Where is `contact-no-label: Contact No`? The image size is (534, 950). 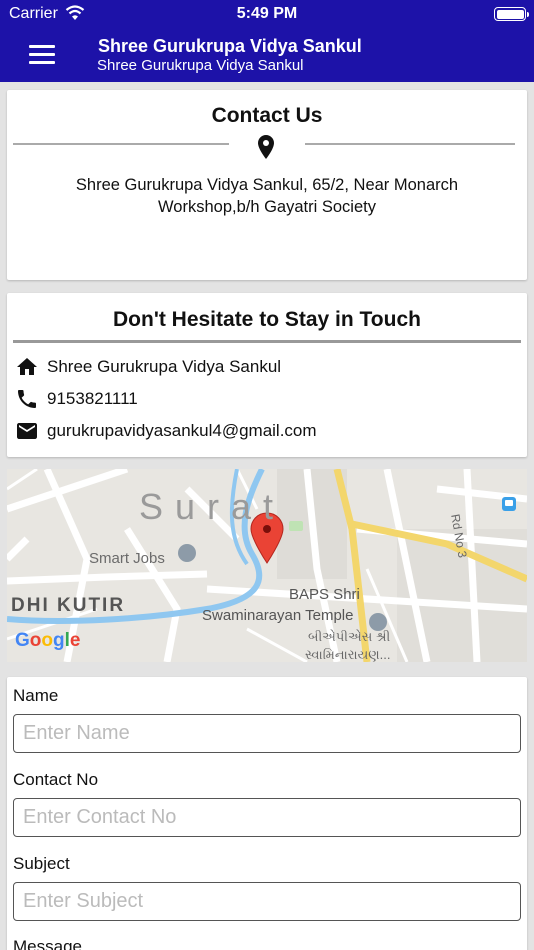 contact-no-label: Contact No is located at coordinates (56, 779).